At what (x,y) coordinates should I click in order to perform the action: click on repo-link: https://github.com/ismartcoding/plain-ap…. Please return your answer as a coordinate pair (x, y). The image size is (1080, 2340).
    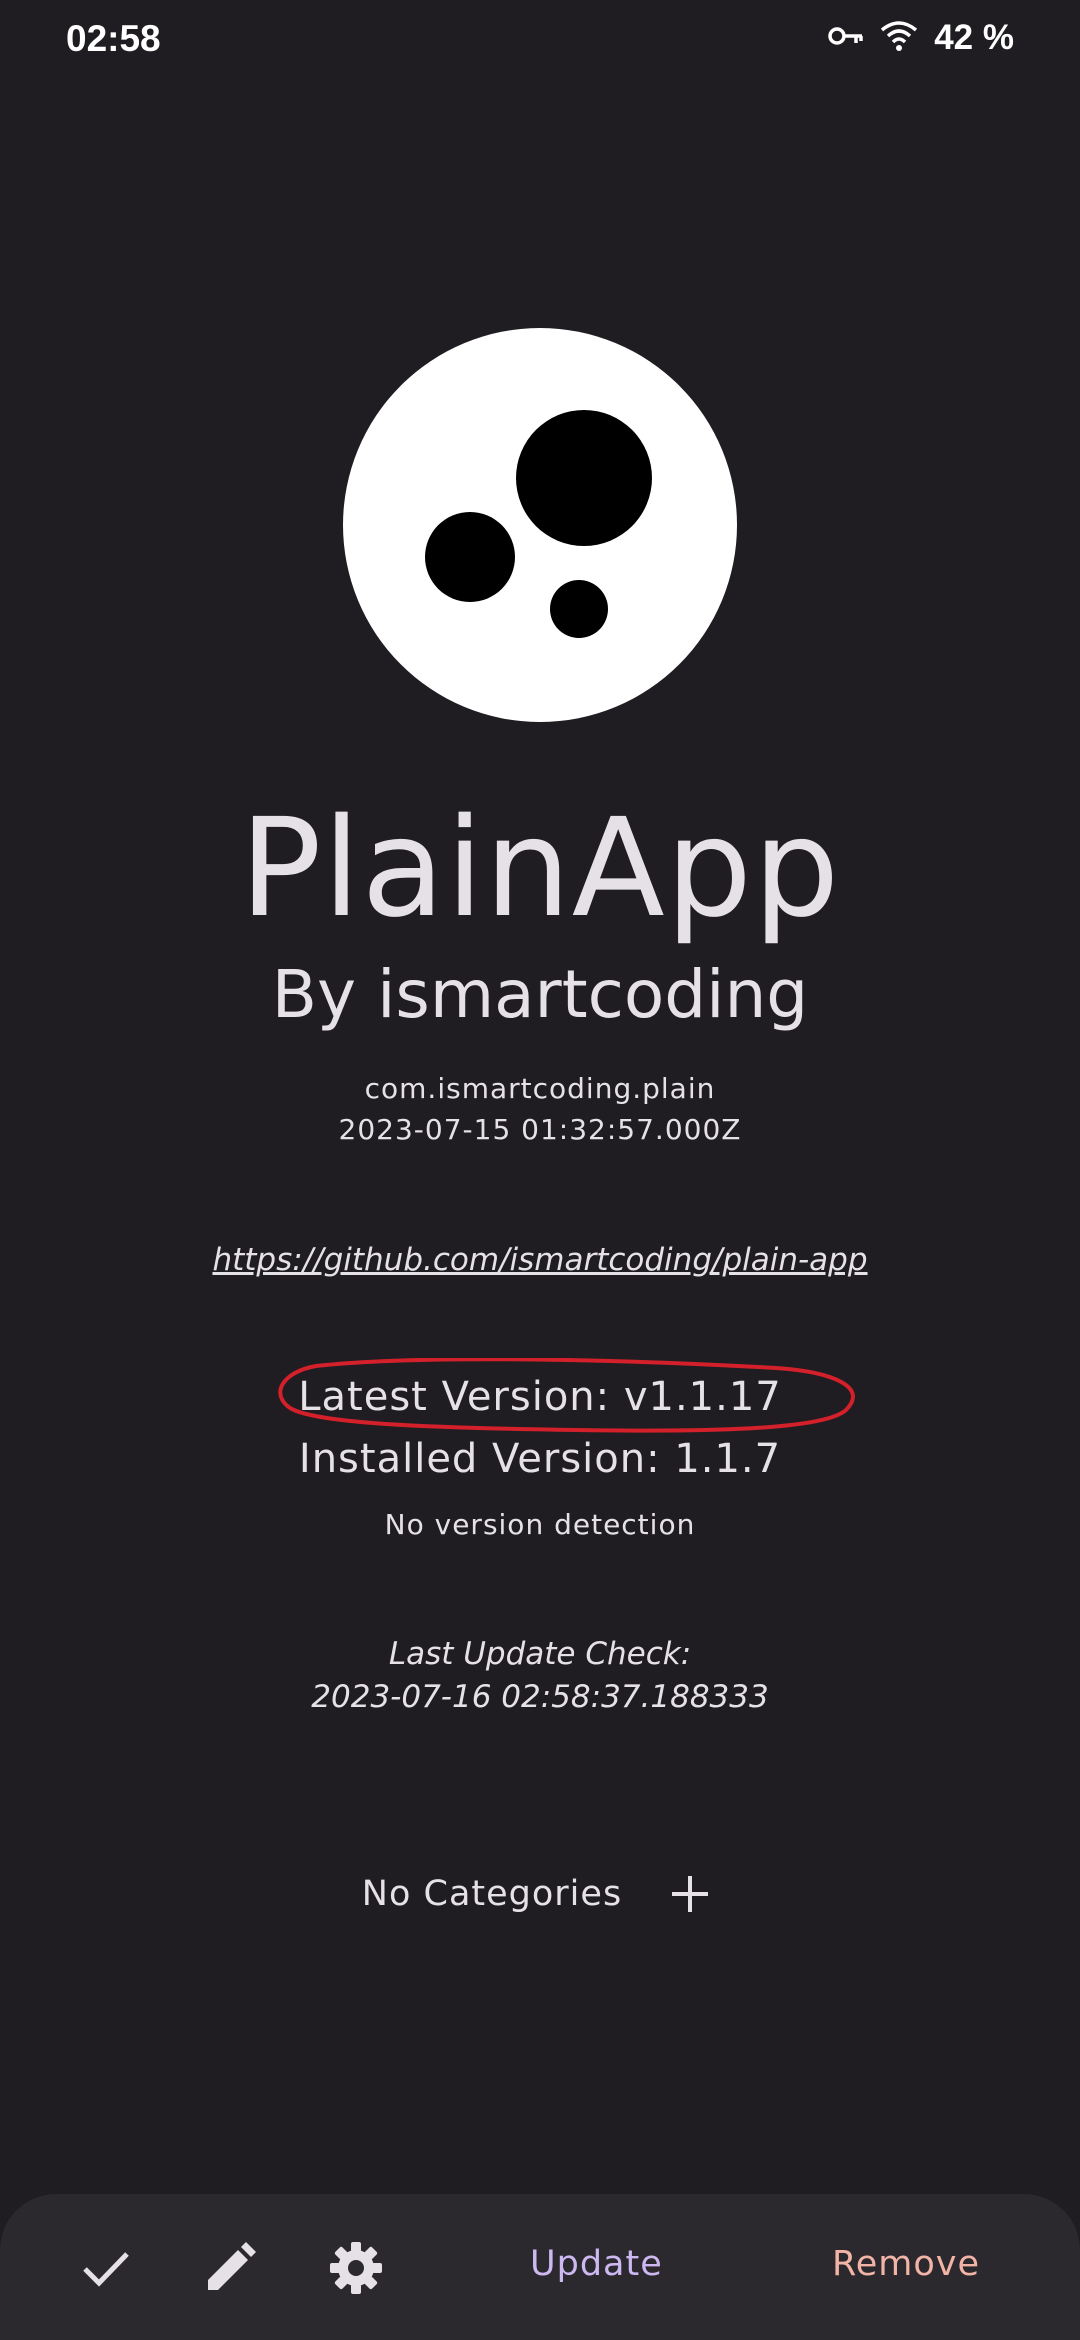
    Looking at the image, I should click on (540, 1260).